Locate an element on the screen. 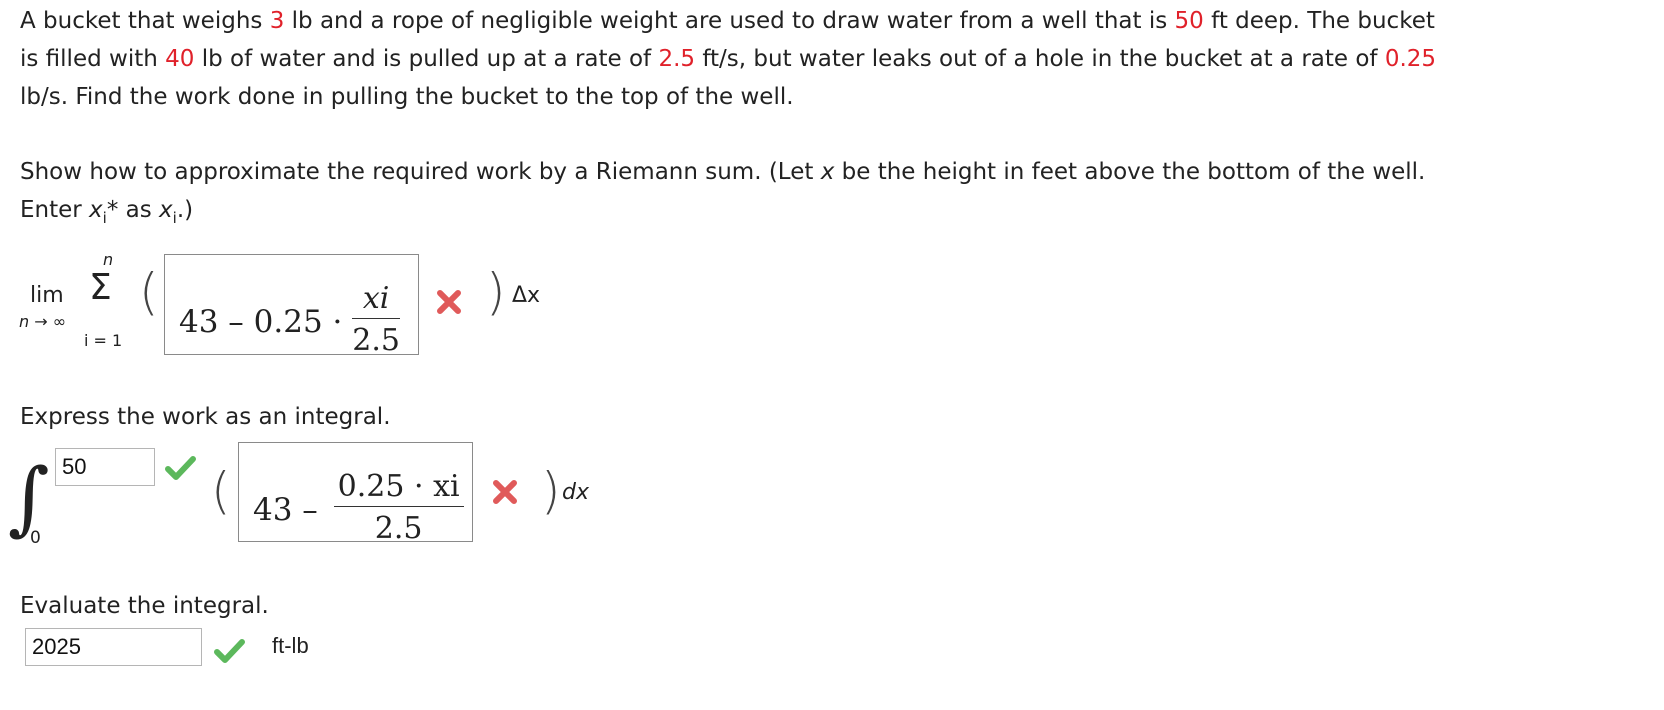 The width and height of the screenshot is (1664, 710). summation-symbol: Σ is located at coordinates (100, 287).